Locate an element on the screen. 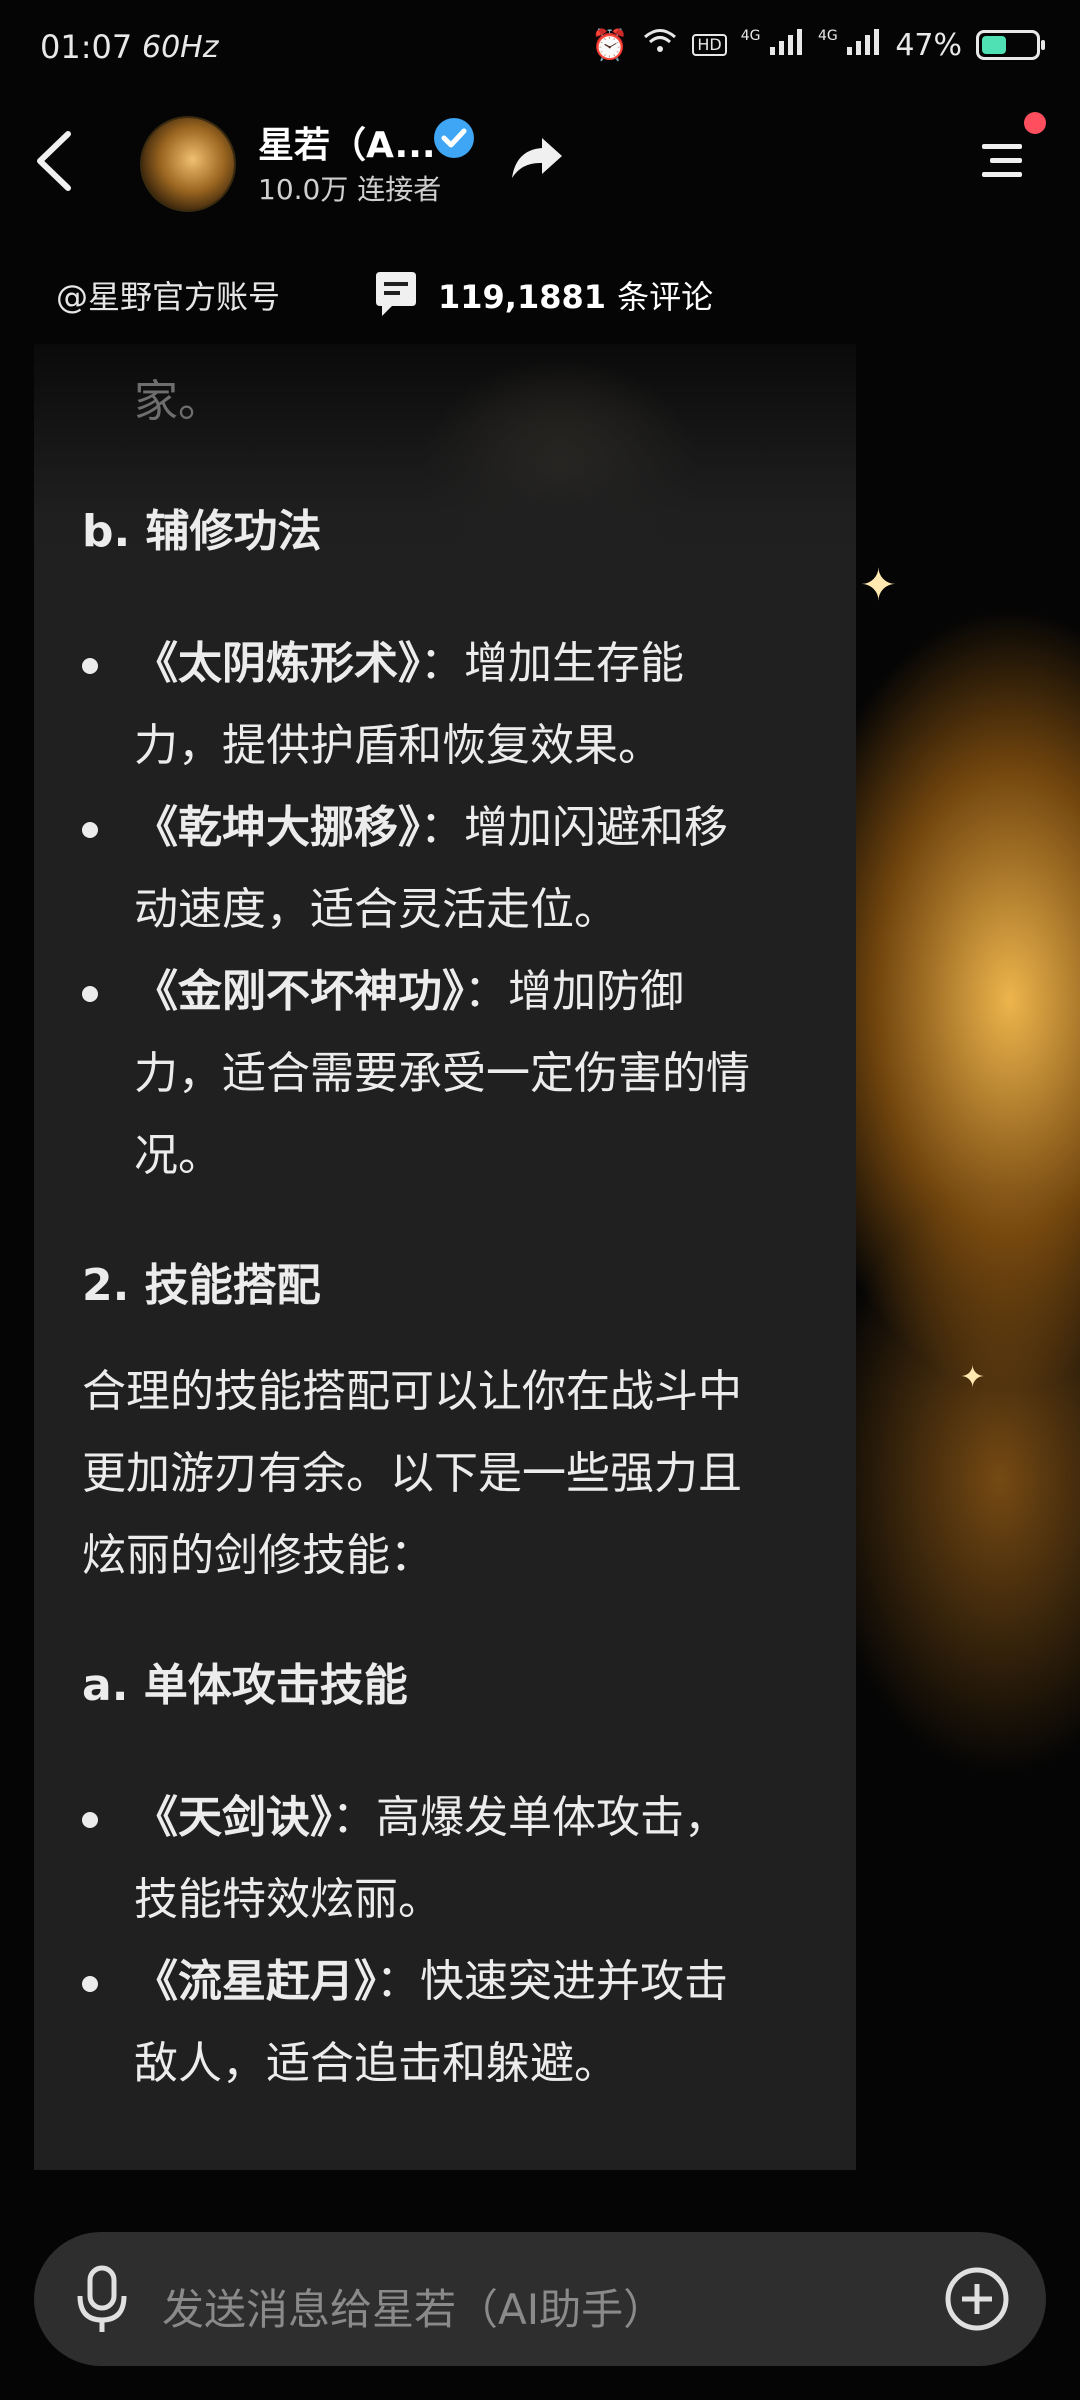 The image size is (1080, 2400). item-title: 《流星赶月》 is located at coordinates (255, 1981).